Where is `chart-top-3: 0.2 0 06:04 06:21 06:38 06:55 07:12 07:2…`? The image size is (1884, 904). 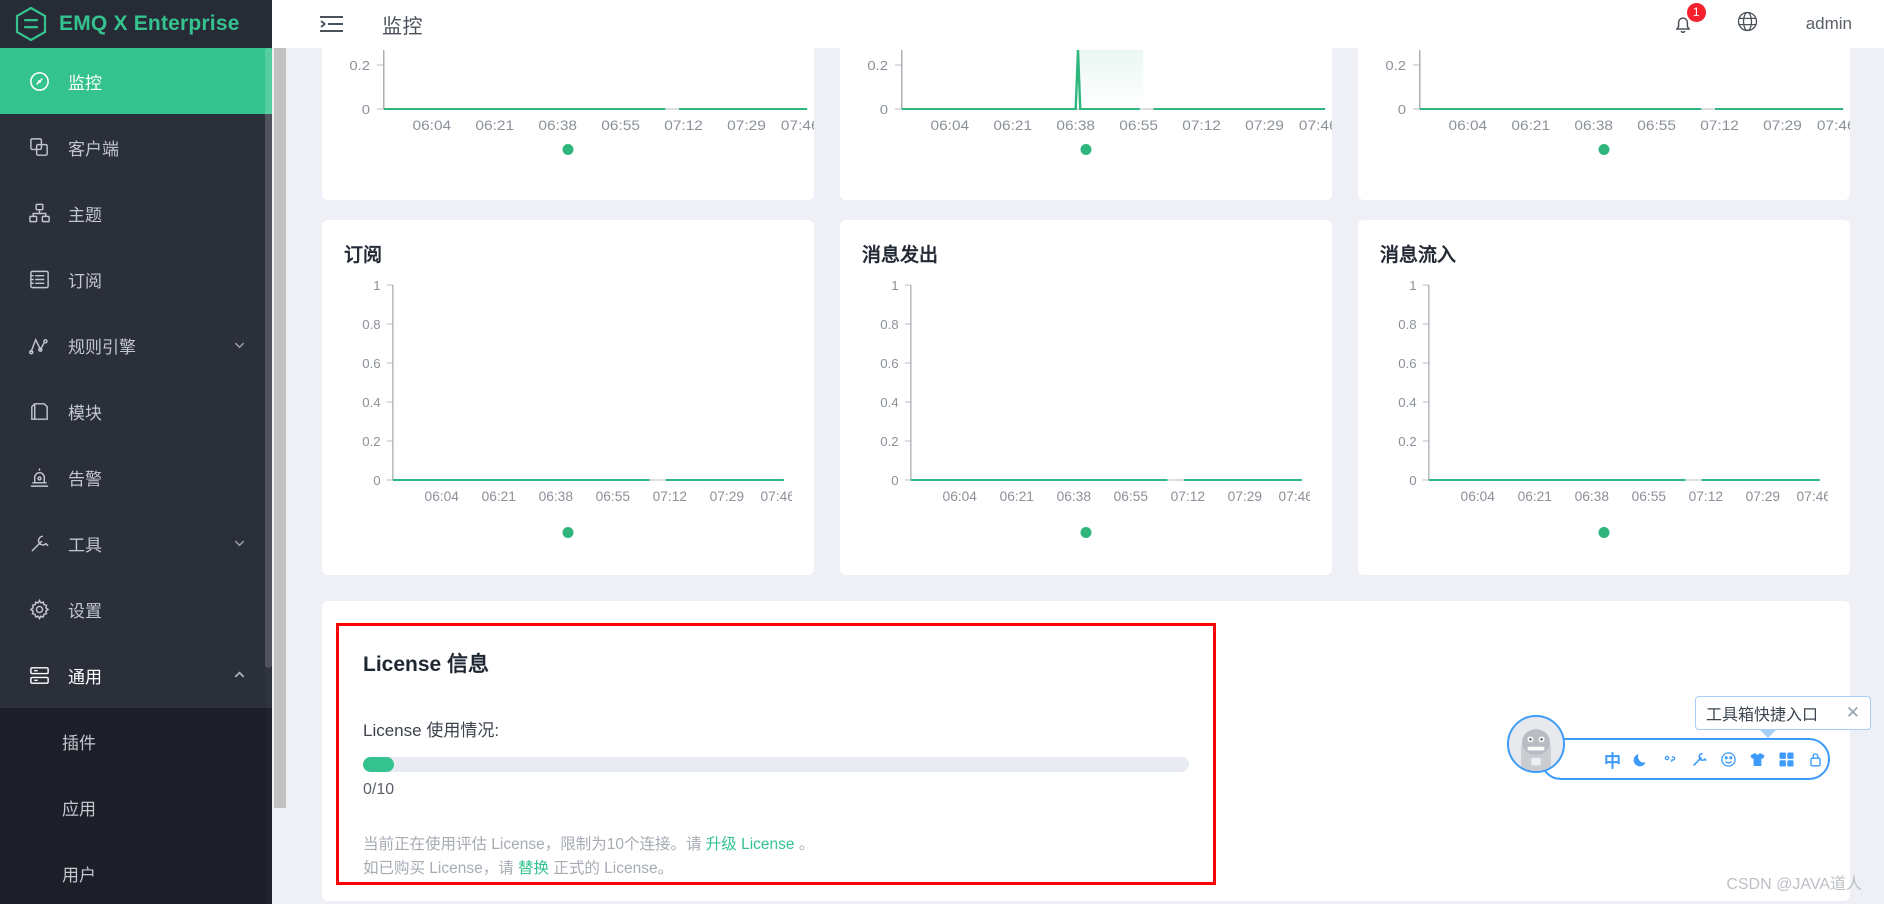 chart-top-3: 0.2 0 06:04 06:21 06:38 06:55 07:12 07:2… is located at coordinates (1604, 105).